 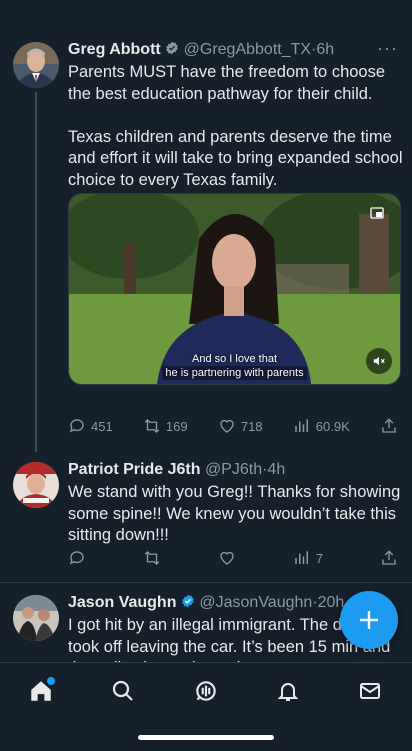 I want to click on spaces-icon, so click(x=206, y=691).